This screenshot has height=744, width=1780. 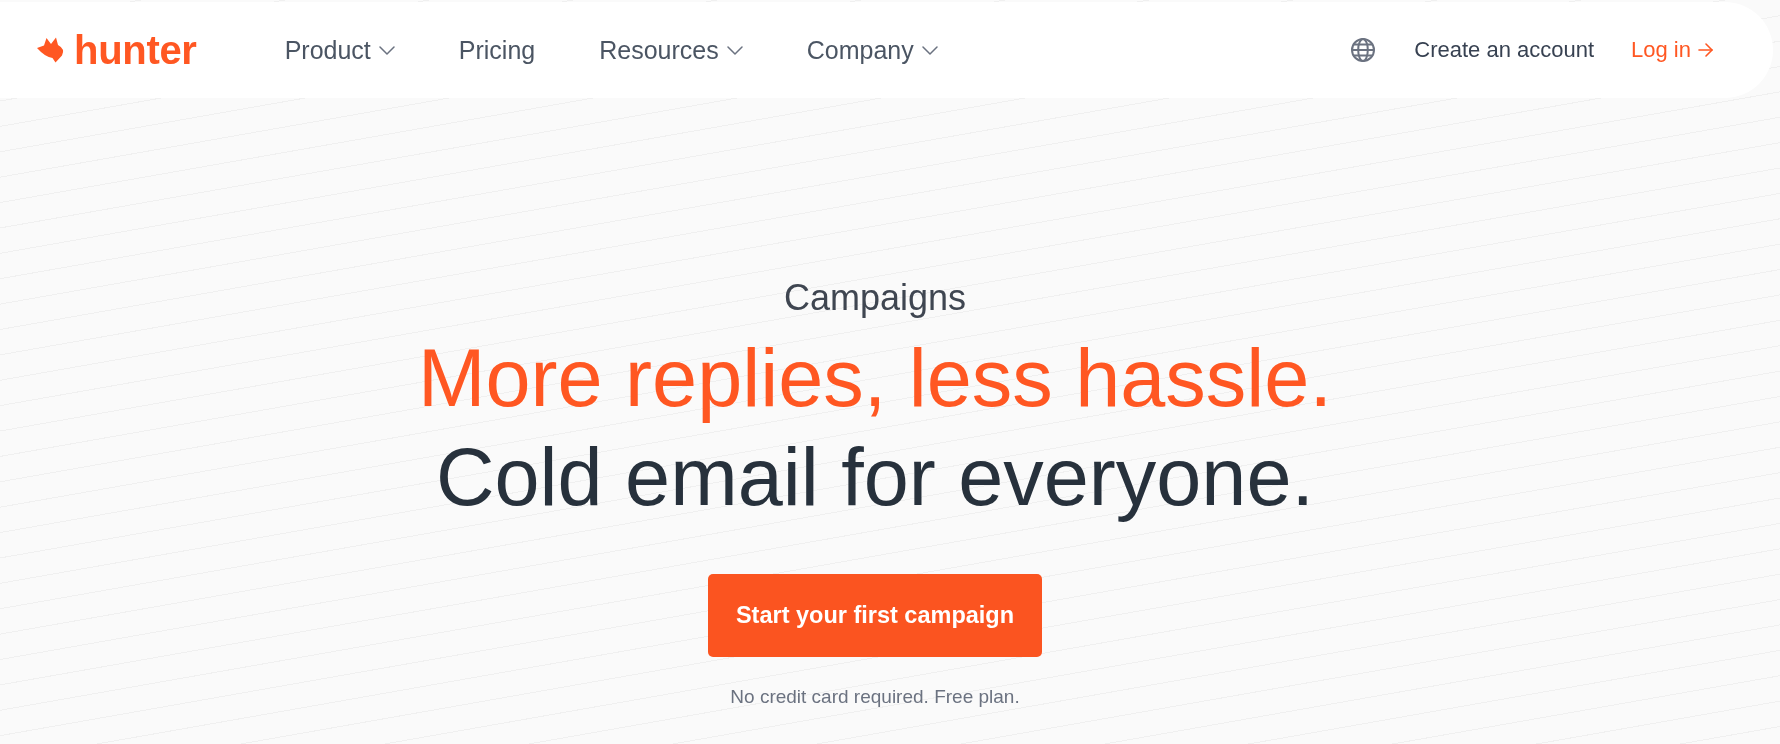 I want to click on headline: More replies, less hassle., so click(x=875, y=378).